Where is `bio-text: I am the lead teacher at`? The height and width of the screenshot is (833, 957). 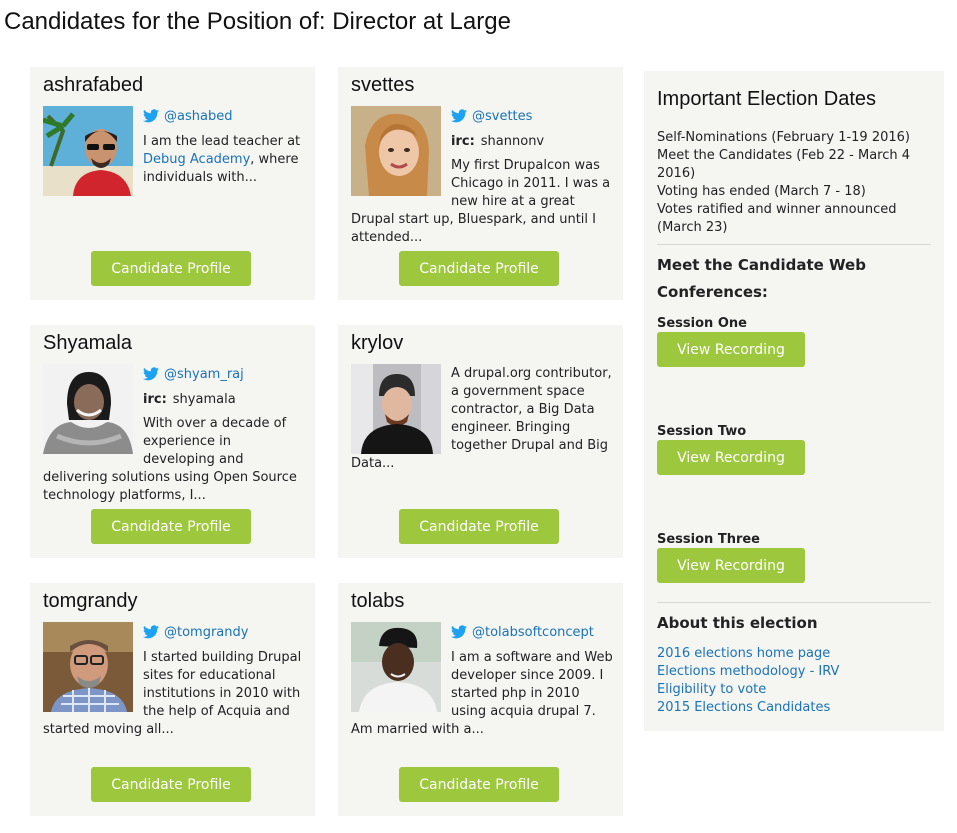
bio-text: I am the lead teacher at is located at coordinates (222, 141).